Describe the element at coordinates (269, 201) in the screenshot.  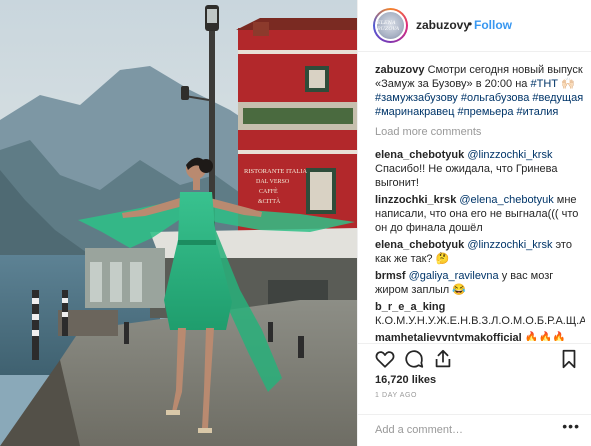
I see `photo-sign-line-4: &CITTÀ` at that location.